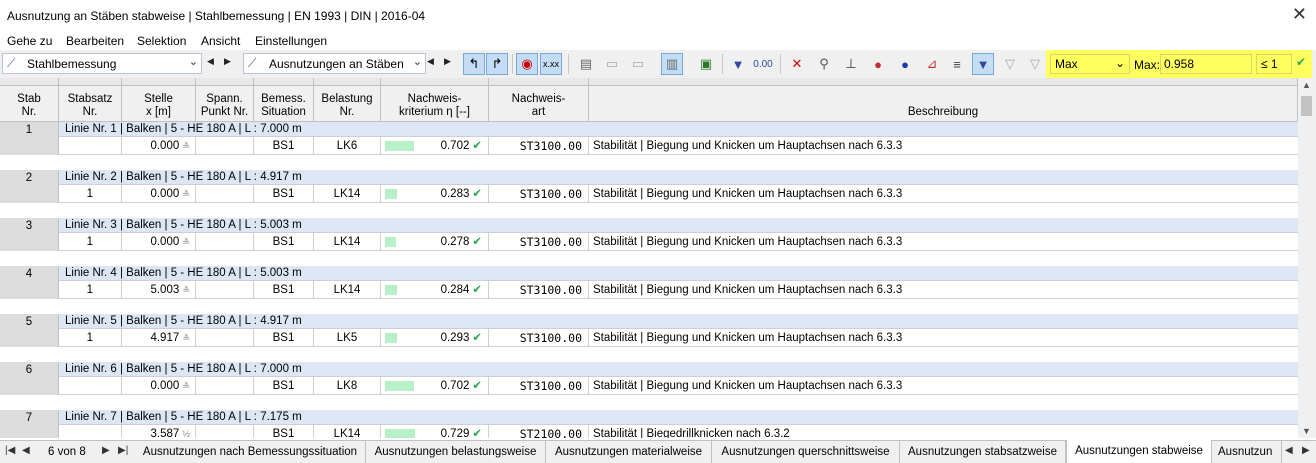  Describe the element at coordinates (220, 41) in the screenshot. I see `menu-ansicht: Ansicht` at that location.